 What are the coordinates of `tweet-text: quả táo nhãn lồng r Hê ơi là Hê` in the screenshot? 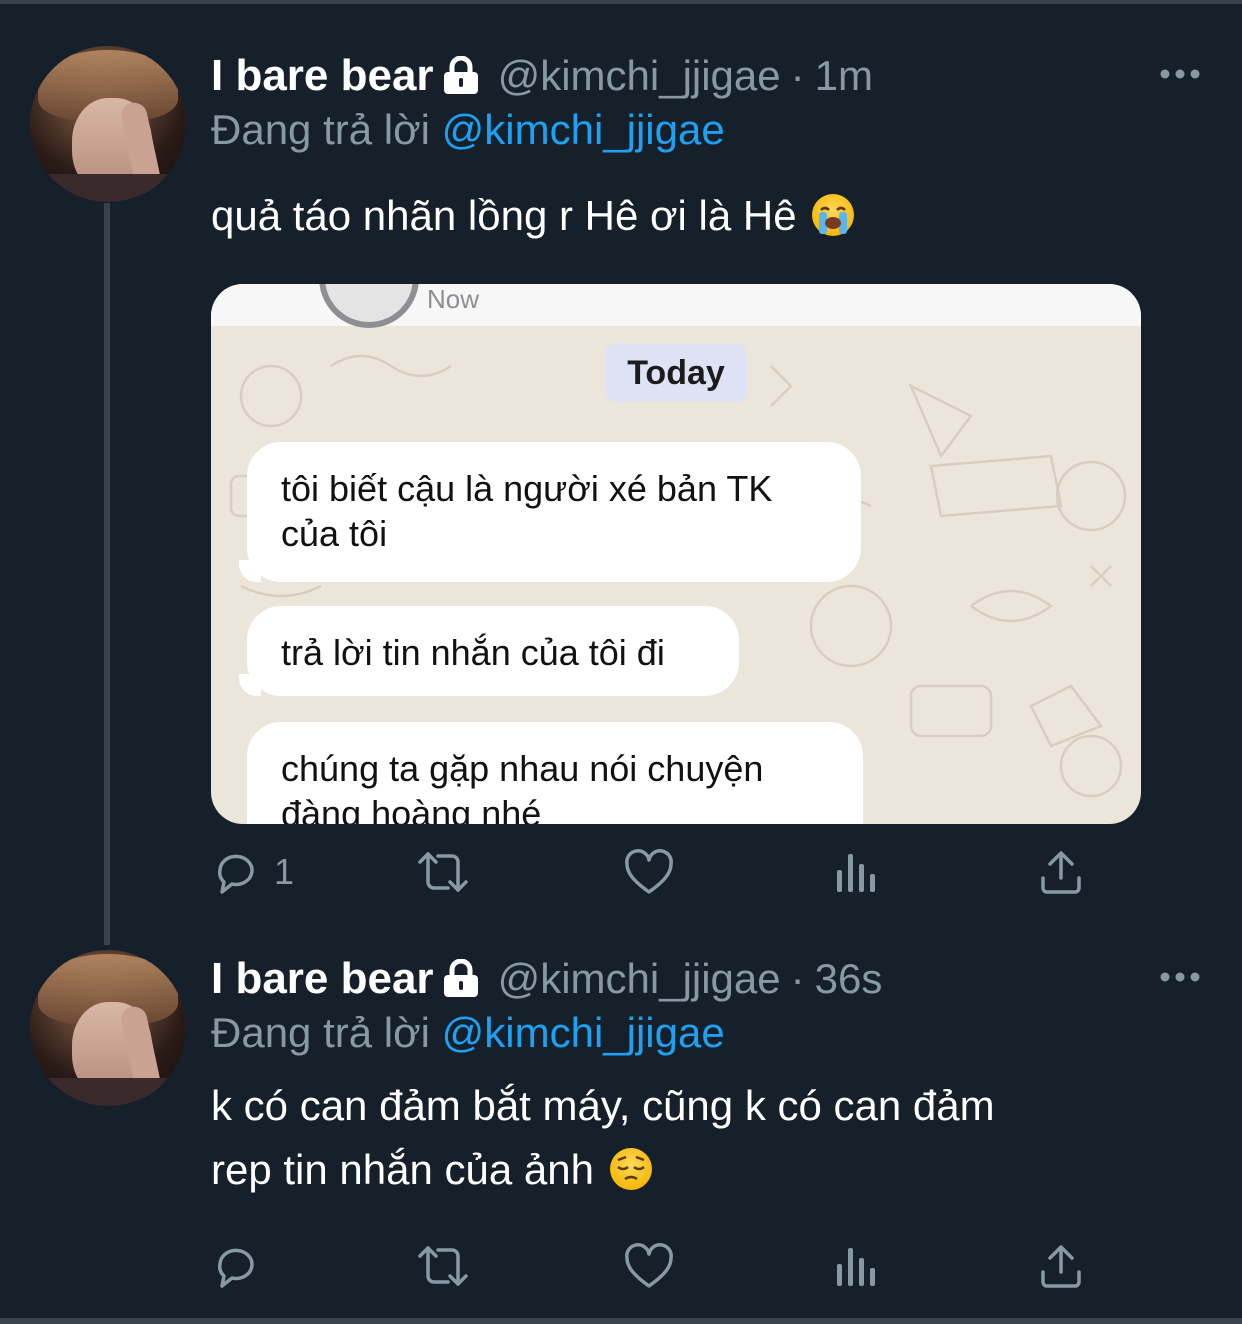 It's located at (701, 216).